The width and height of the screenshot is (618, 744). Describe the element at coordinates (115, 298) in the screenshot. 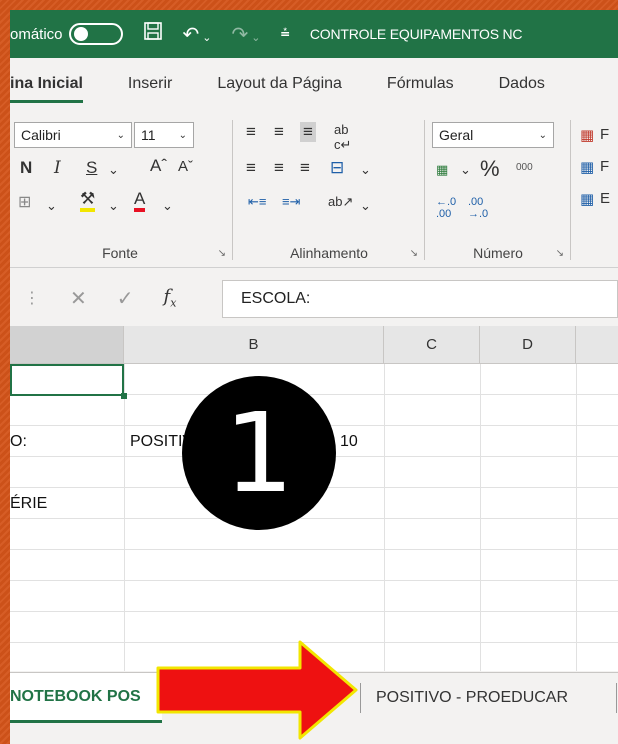

I see `formula-controls: ⋮ ✕ ✓ fx` at that location.